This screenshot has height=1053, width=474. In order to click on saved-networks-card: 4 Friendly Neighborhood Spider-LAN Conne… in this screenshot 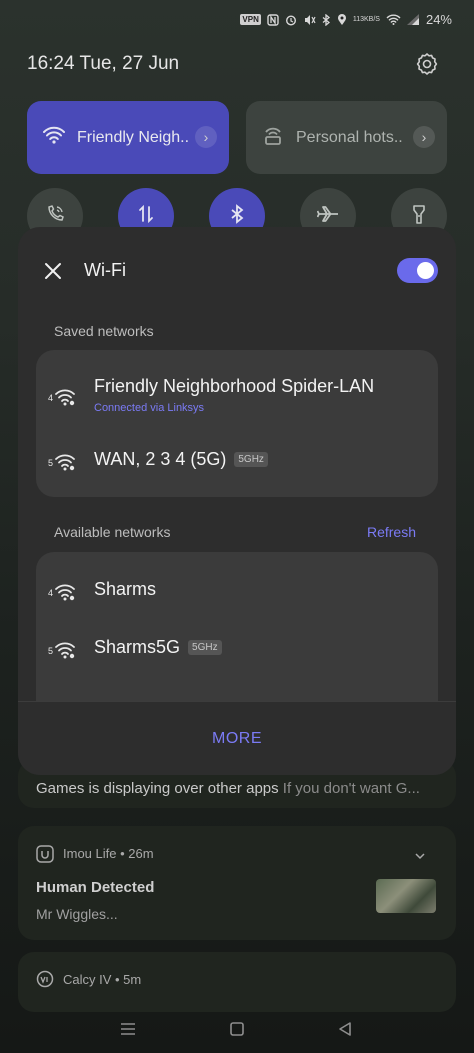, I will do `click(237, 423)`.